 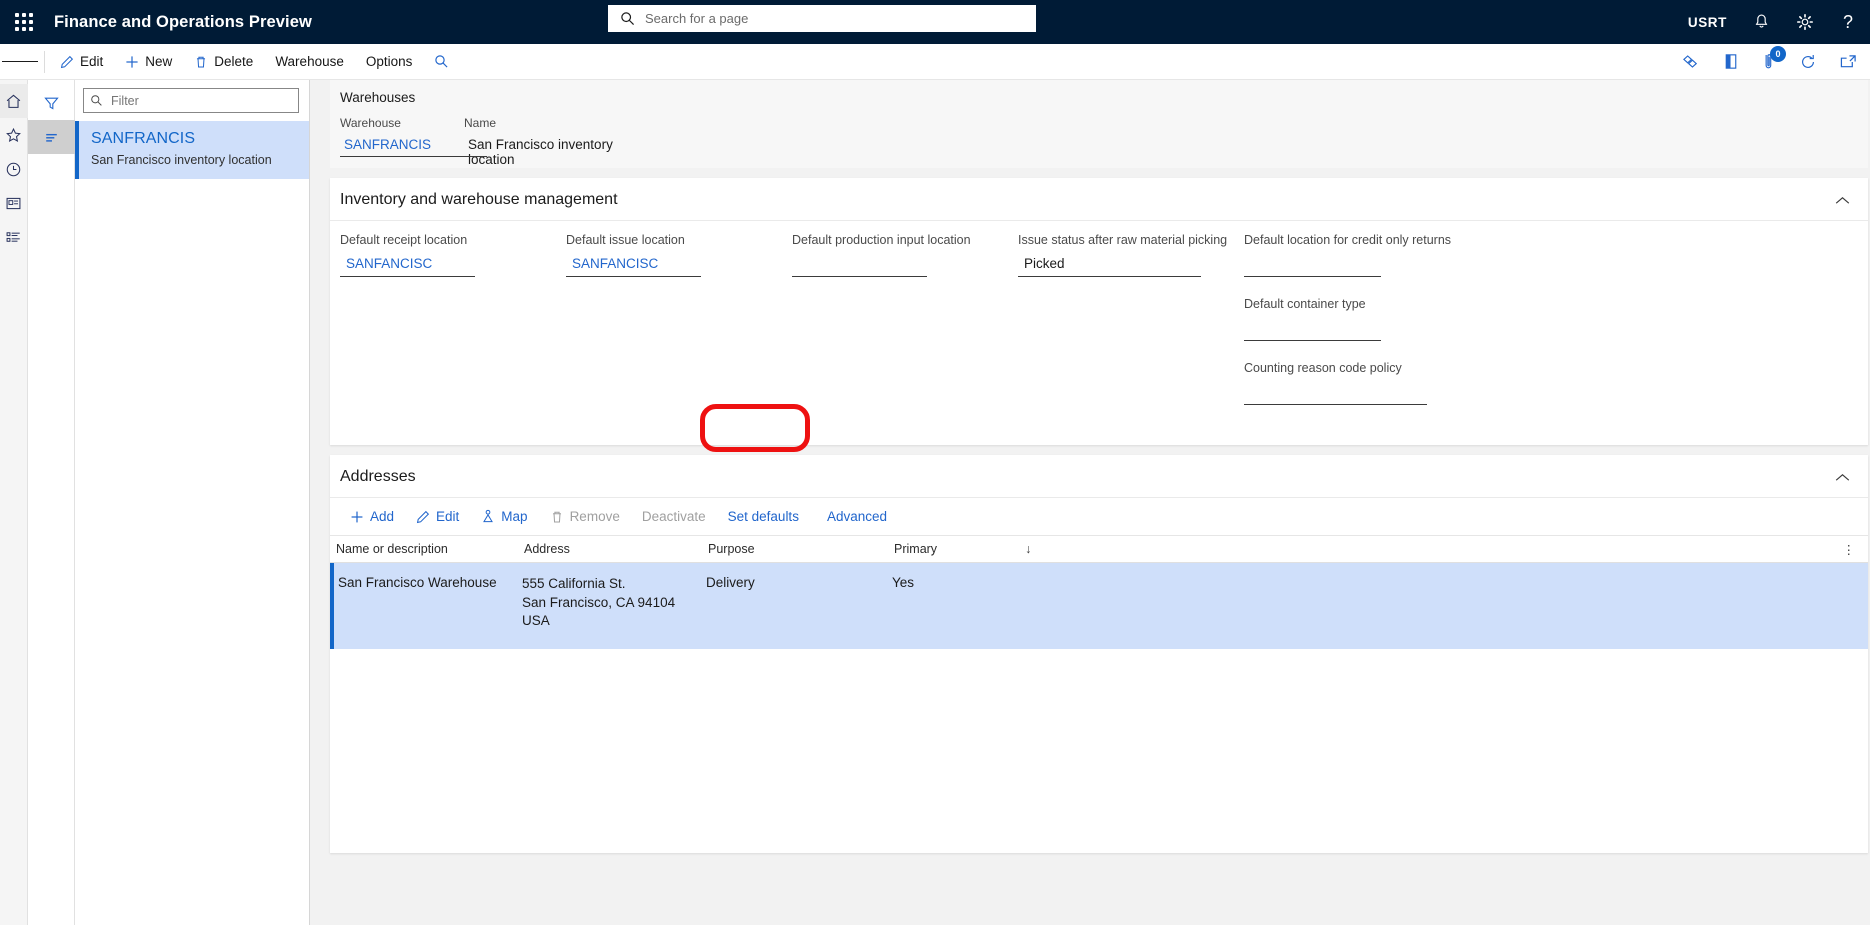 I want to click on nav-modules, so click(x=14, y=237).